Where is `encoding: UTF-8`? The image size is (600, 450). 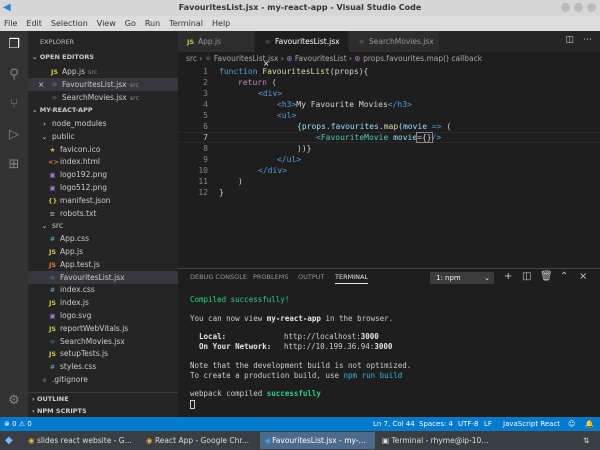
encoding: UTF-8 is located at coordinates (468, 424).